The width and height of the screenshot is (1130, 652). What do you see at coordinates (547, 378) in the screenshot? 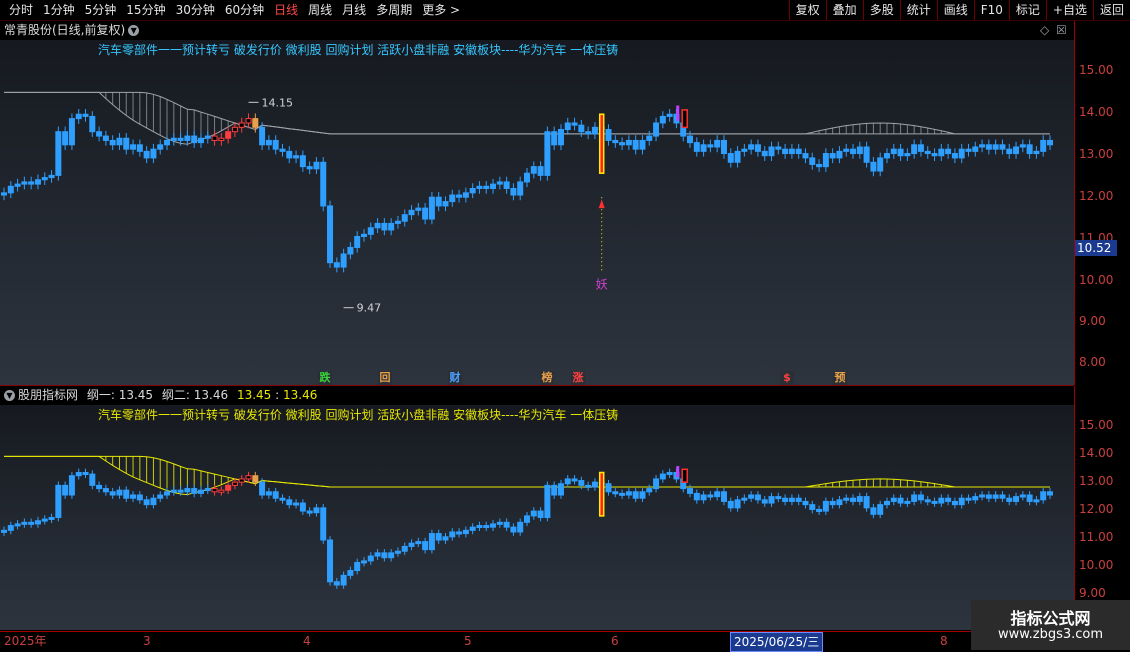
I see `event-badge: 榜` at bounding box center [547, 378].